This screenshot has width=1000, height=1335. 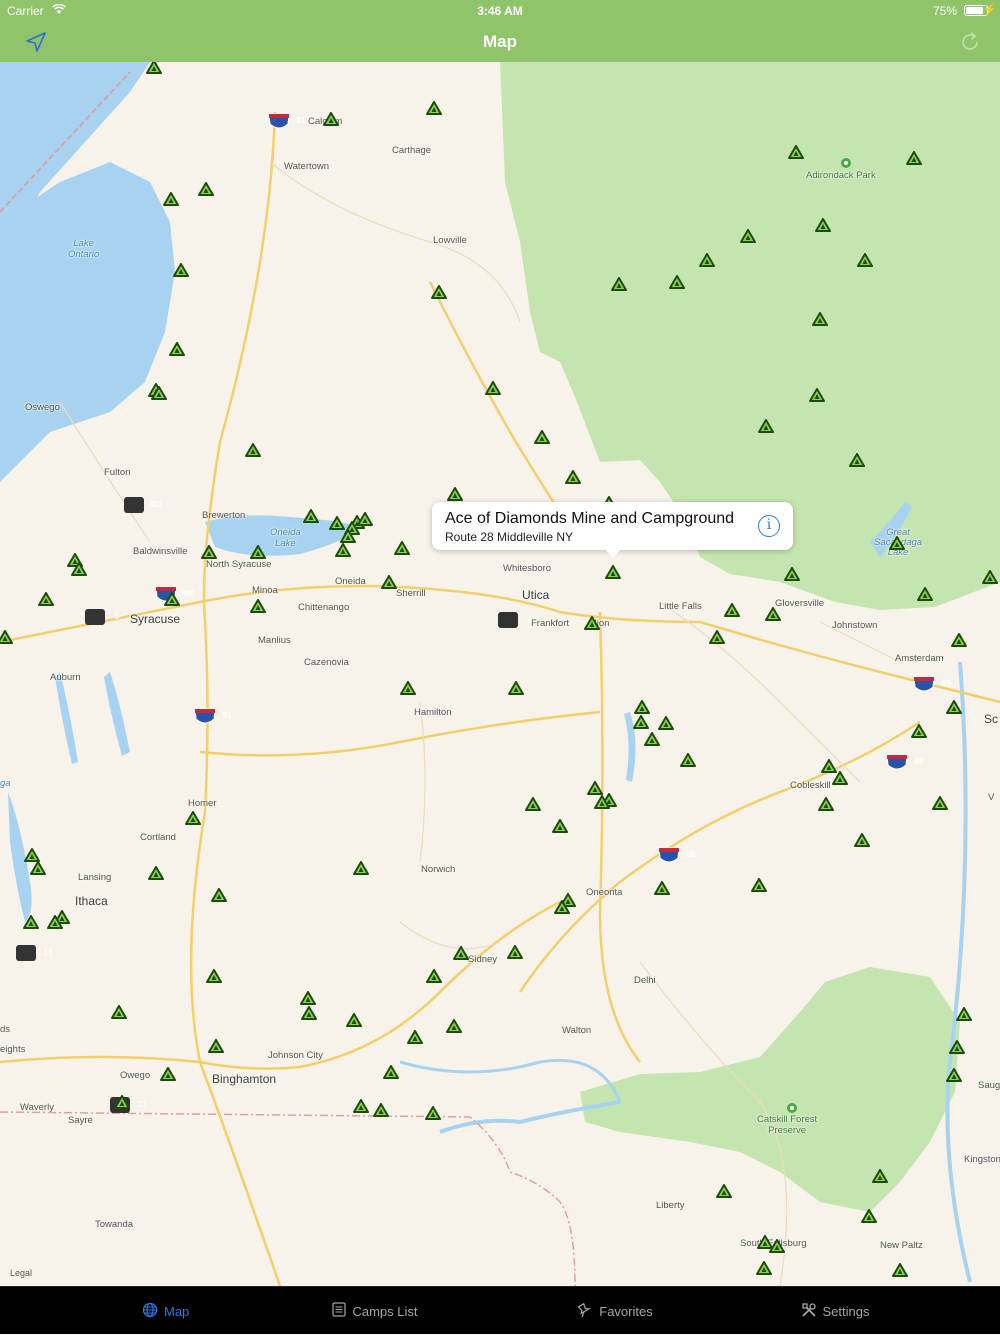 I want to click on tab-settings: Settings, so click(x=835, y=1311).